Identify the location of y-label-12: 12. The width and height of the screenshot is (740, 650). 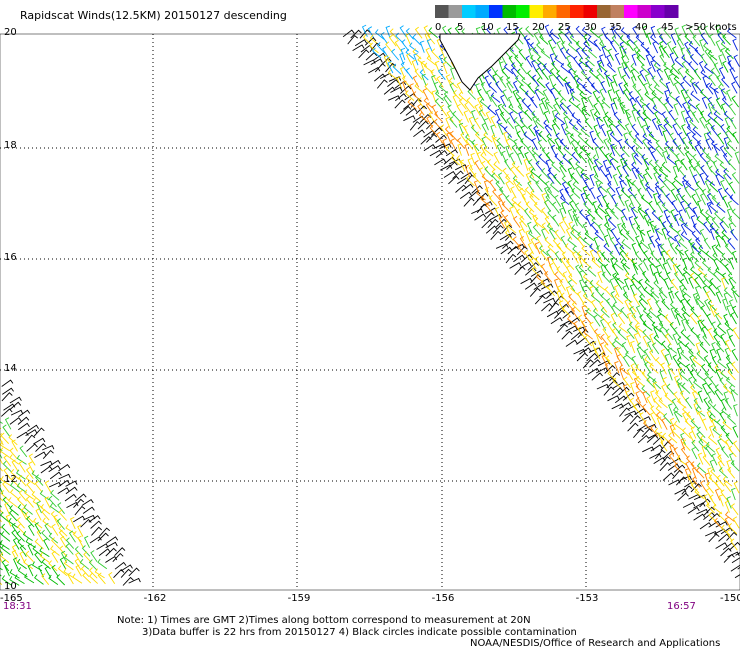
(10, 479).